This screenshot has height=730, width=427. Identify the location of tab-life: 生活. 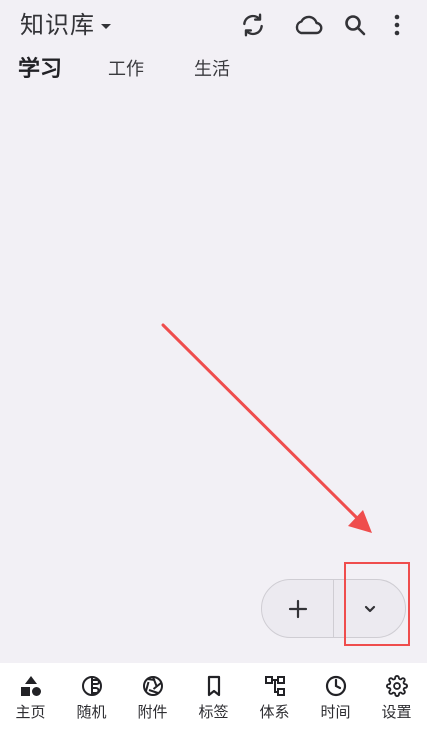
(212, 70).